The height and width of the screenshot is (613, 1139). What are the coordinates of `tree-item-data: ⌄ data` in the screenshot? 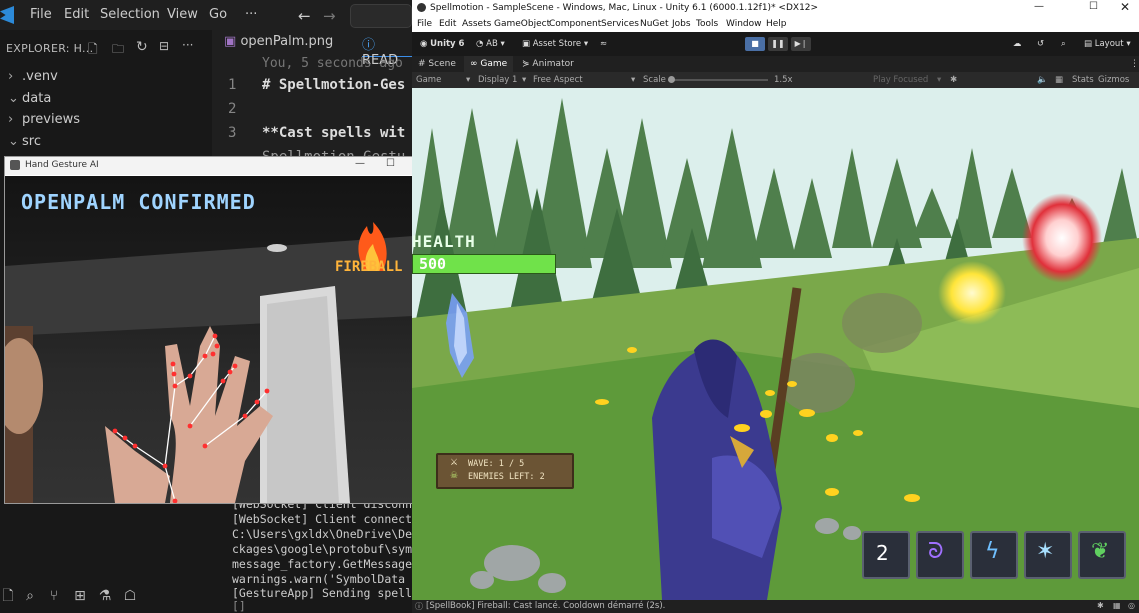 It's located at (29, 98).